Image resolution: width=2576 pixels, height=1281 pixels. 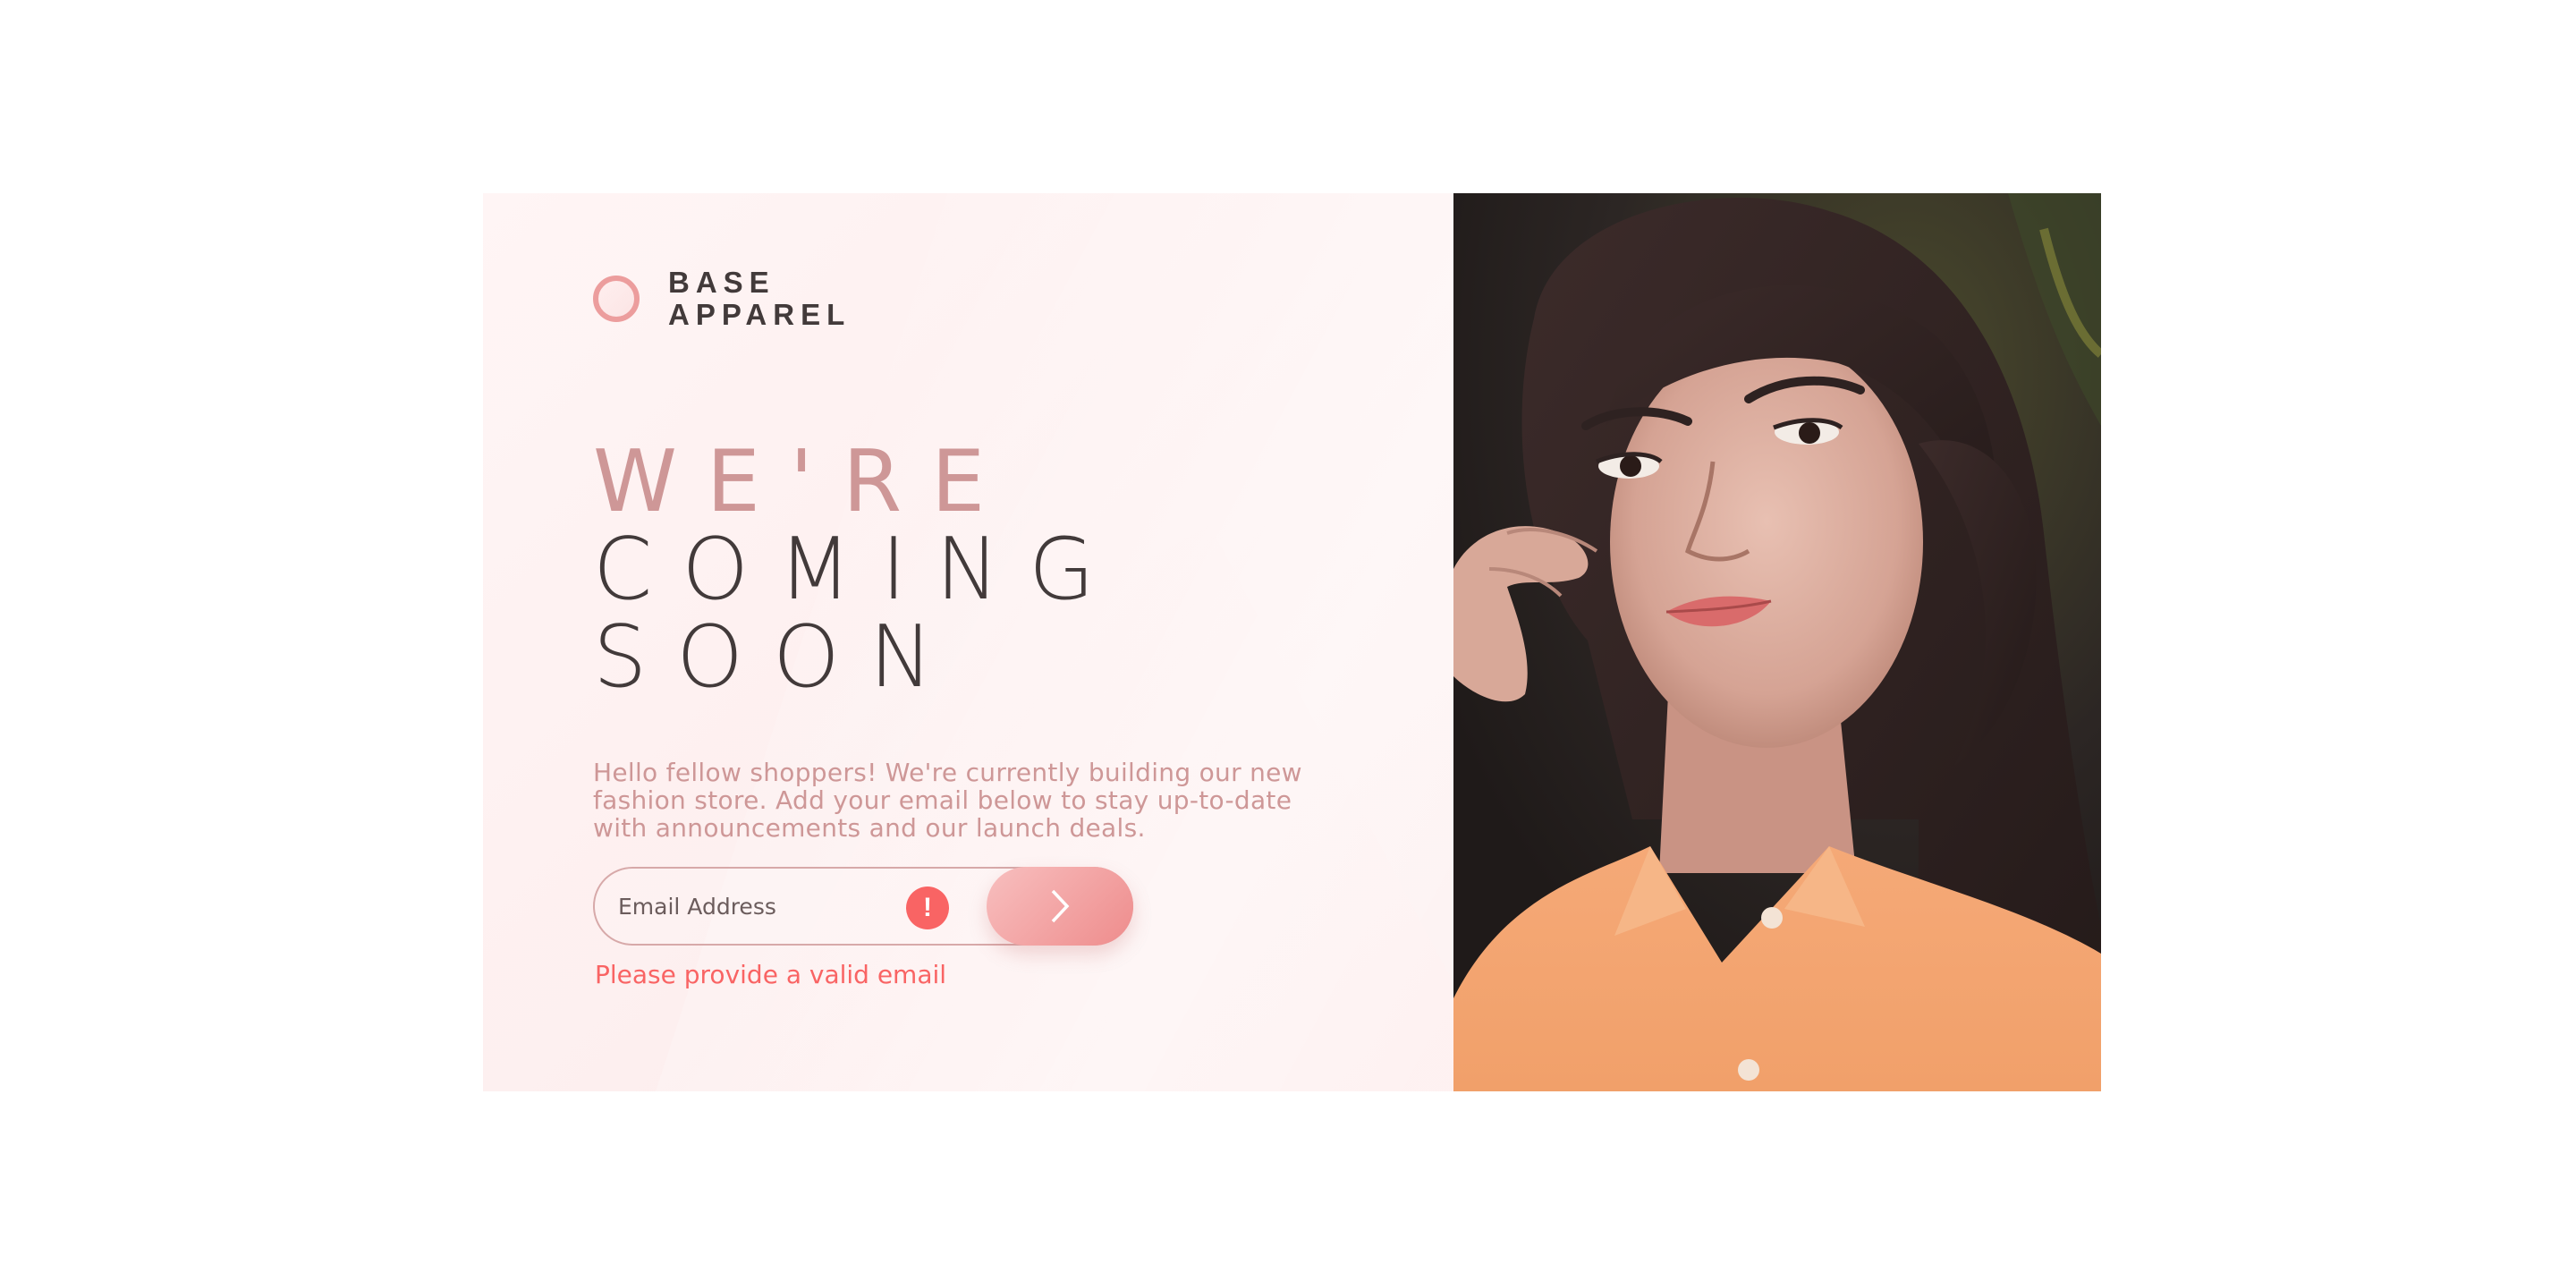 What do you see at coordinates (777, 657) in the screenshot?
I see `headline-line-3: SOON` at bounding box center [777, 657].